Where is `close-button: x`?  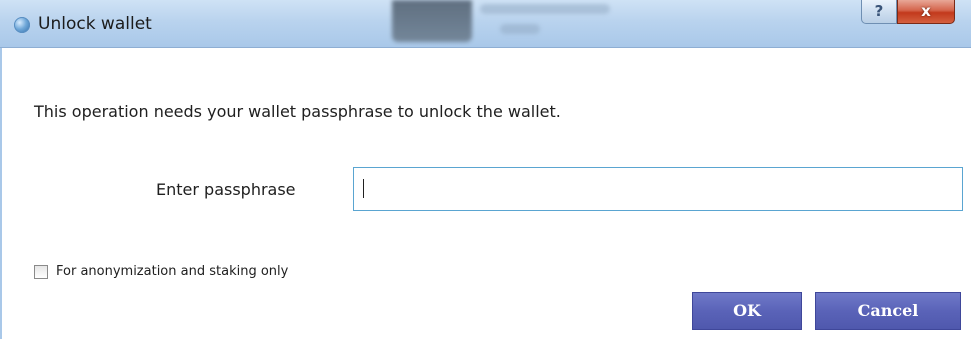 close-button: x is located at coordinates (926, 12).